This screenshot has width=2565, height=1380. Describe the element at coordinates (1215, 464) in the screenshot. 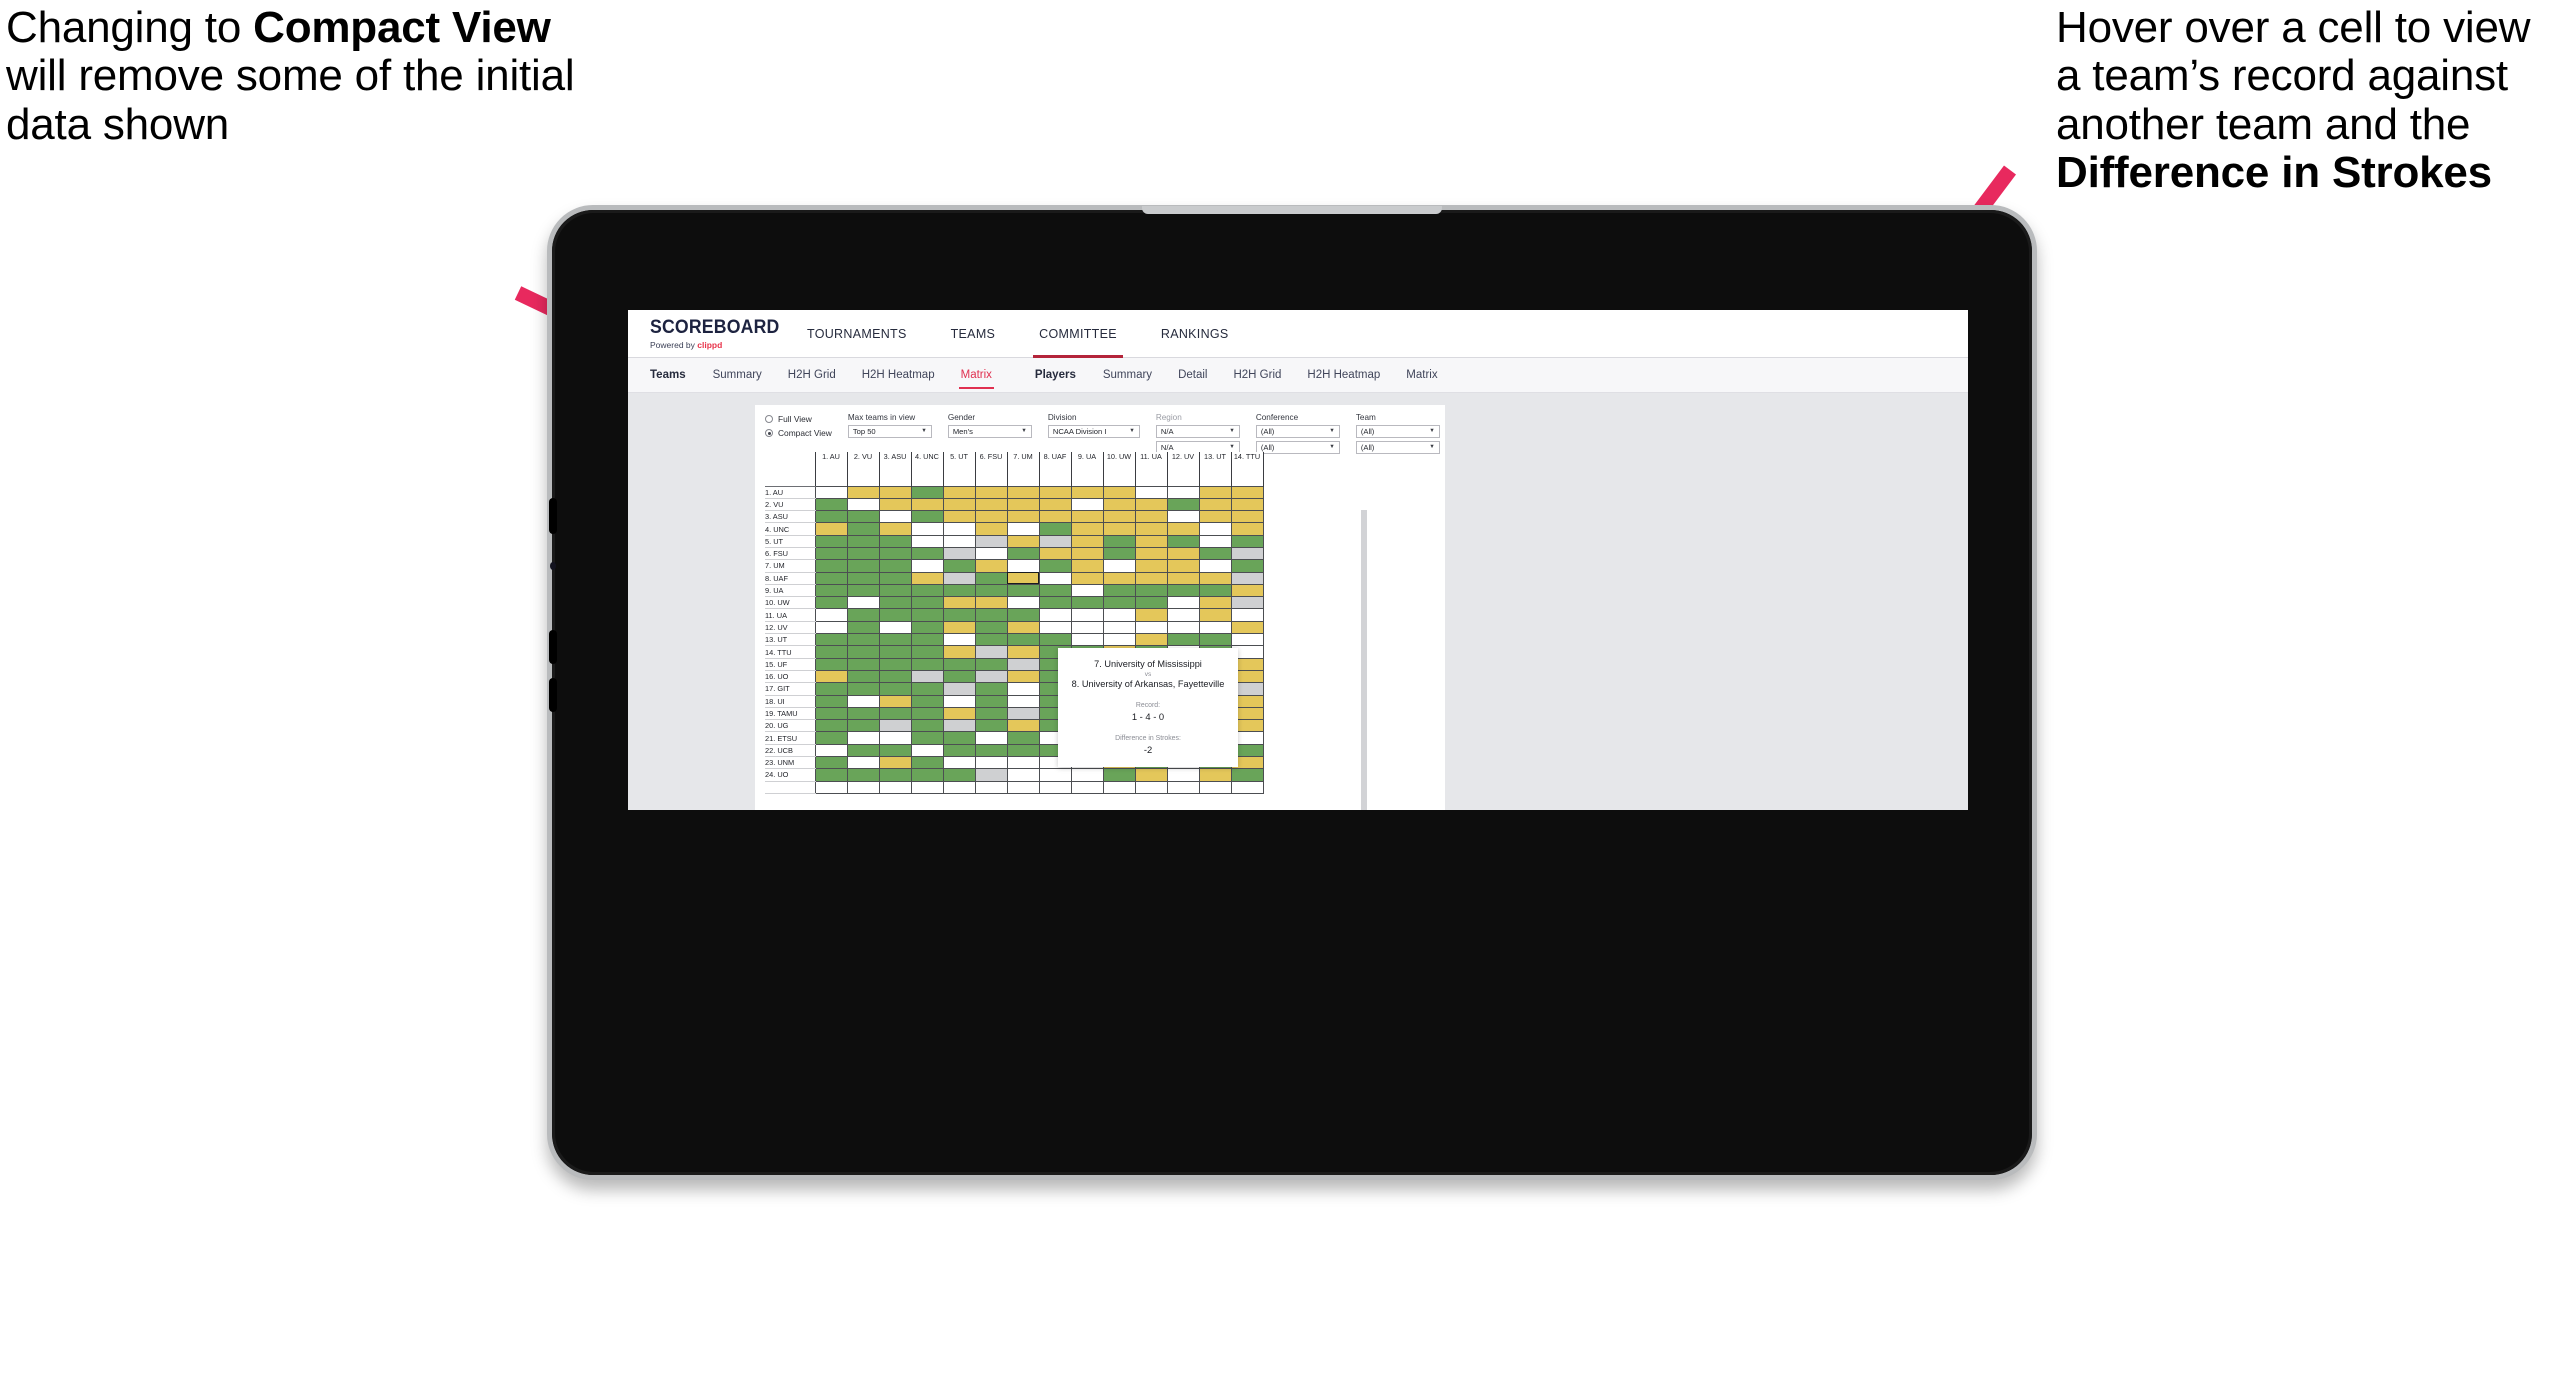

I see `matrix-col-header: 13. UT` at that location.